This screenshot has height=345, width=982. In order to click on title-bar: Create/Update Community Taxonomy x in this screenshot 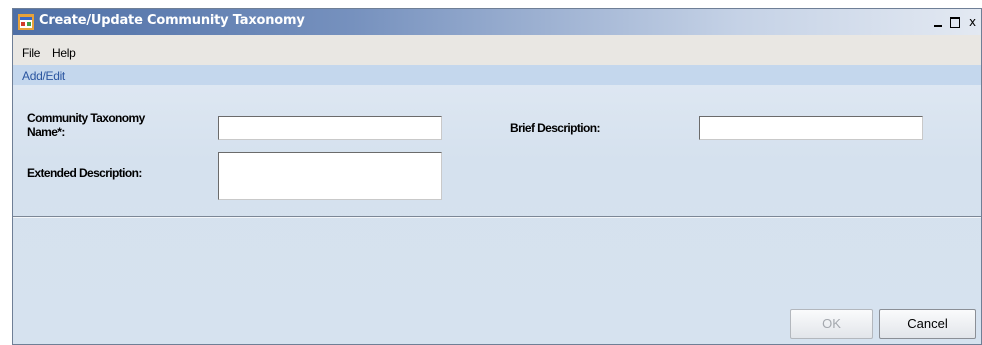, I will do `click(497, 22)`.